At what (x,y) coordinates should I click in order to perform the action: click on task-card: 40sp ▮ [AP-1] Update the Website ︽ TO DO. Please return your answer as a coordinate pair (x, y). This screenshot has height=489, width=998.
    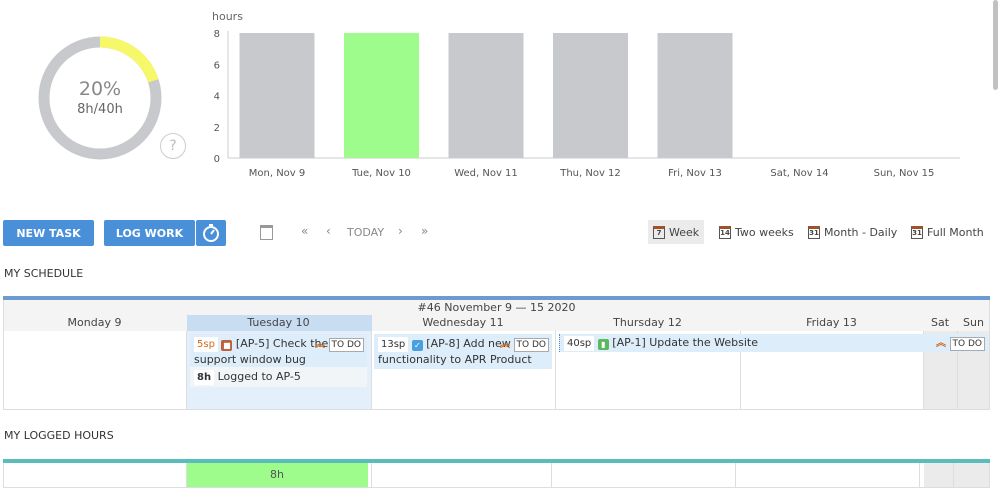
    Looking at the image, I should click on (773, 343).